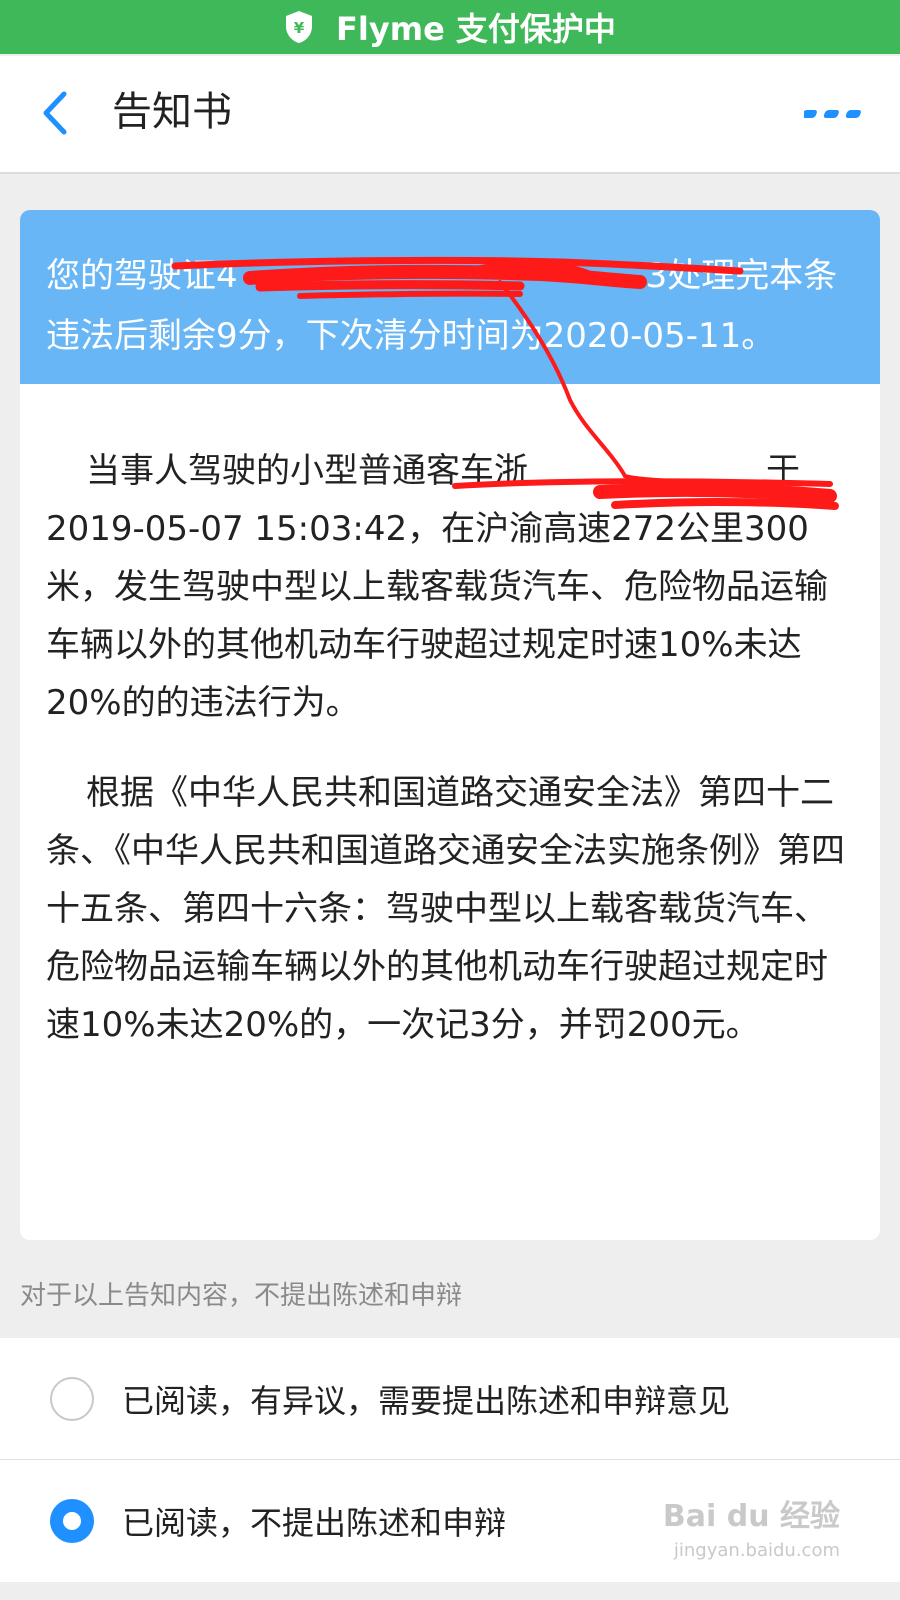  What do you see at coordinates (450, 115) in the screenshot?
I see `app-header: 告知书` at bounding box center [450, 115].